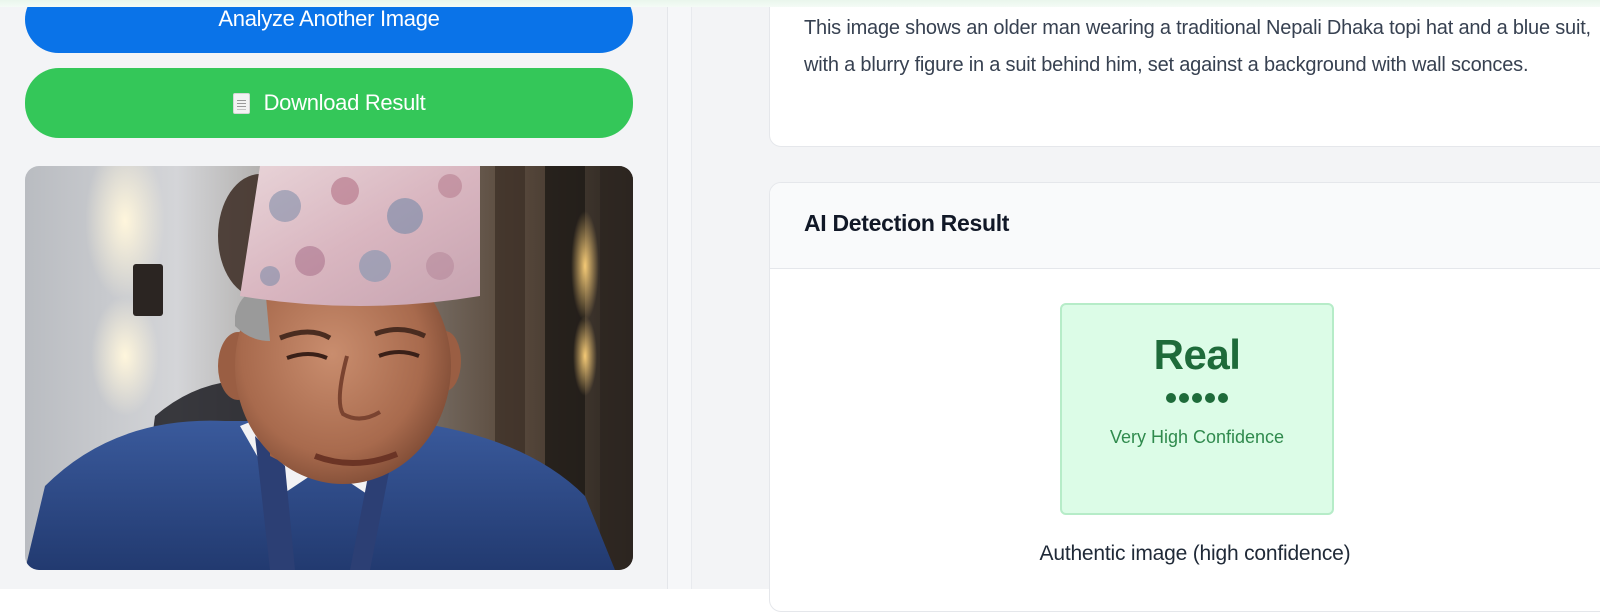 This screenshot has height=612, width=1600. I want to click on detection-label: Real, so click(1197, 354).